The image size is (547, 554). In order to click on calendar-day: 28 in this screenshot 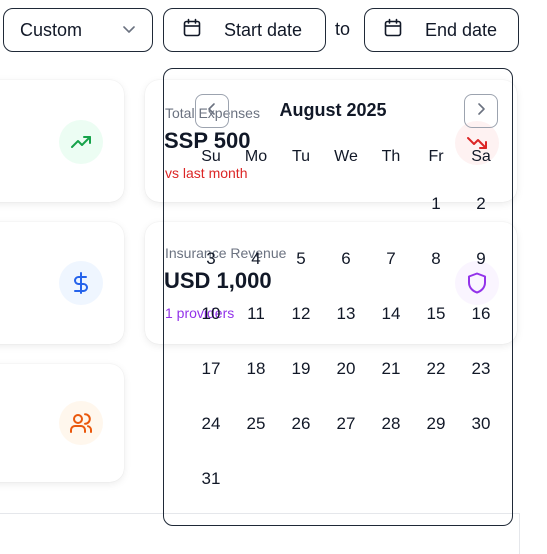, I will do `click(391, 424)`.